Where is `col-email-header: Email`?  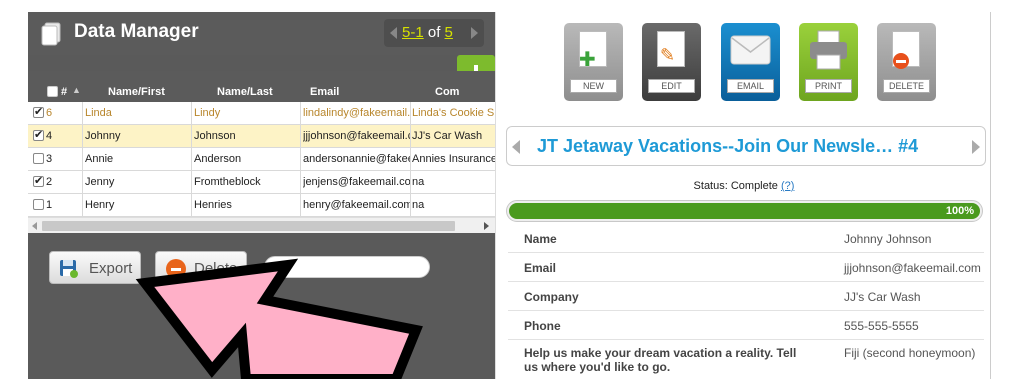
col-email-header: Email is located at coordinates (324, 92).